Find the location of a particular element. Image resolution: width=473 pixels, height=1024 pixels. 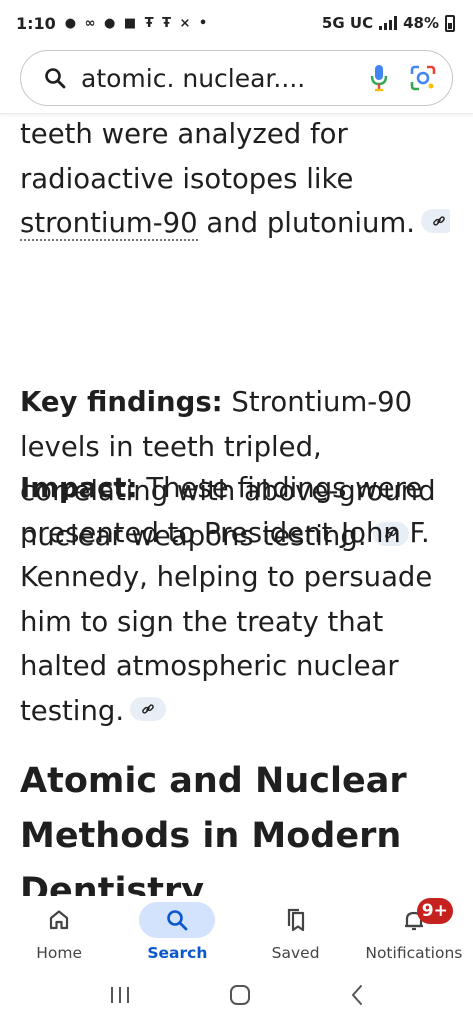

signal-icon is located at coordinates (388, 23).